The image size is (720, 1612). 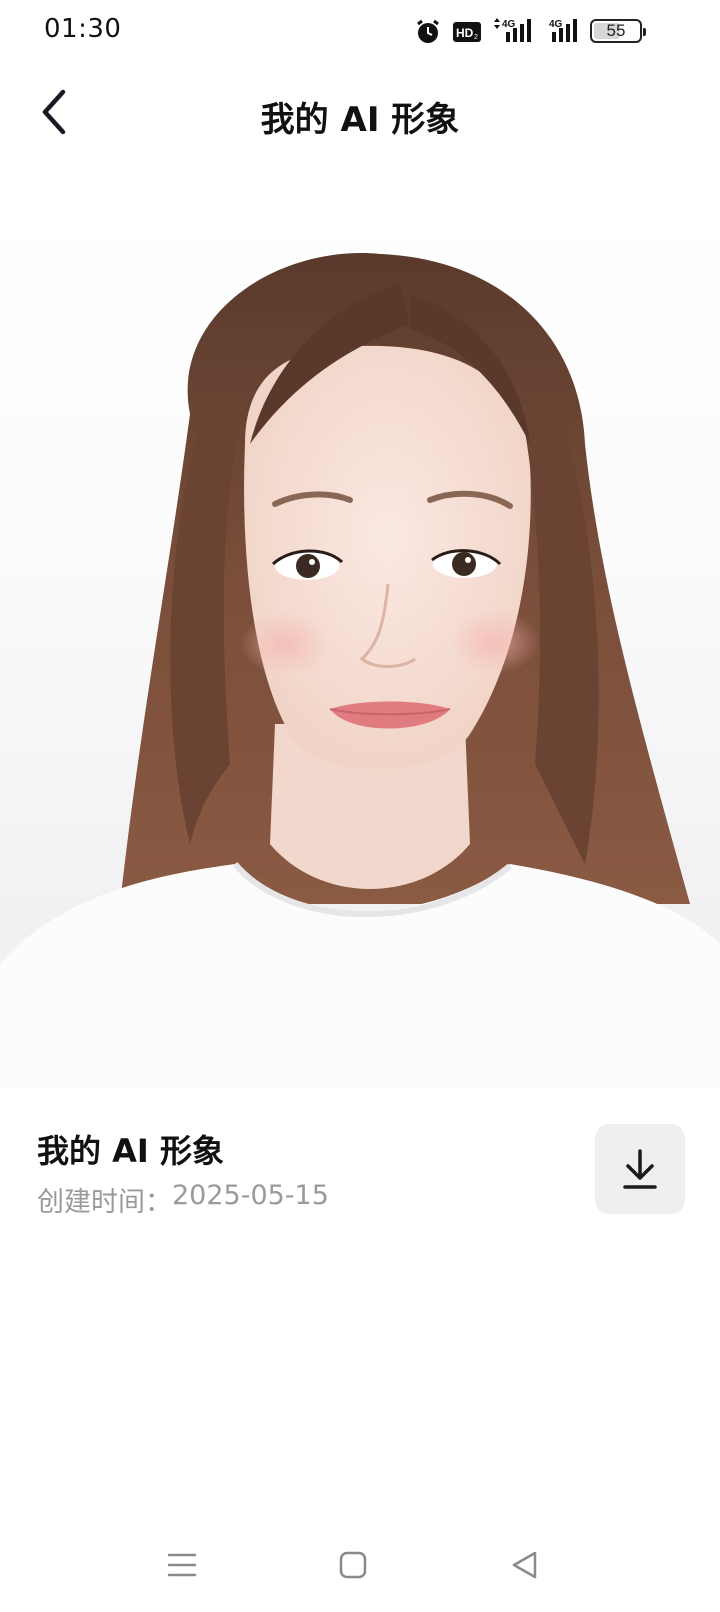 I want to click on battery-icon: 55, so click(x=618, y=31).